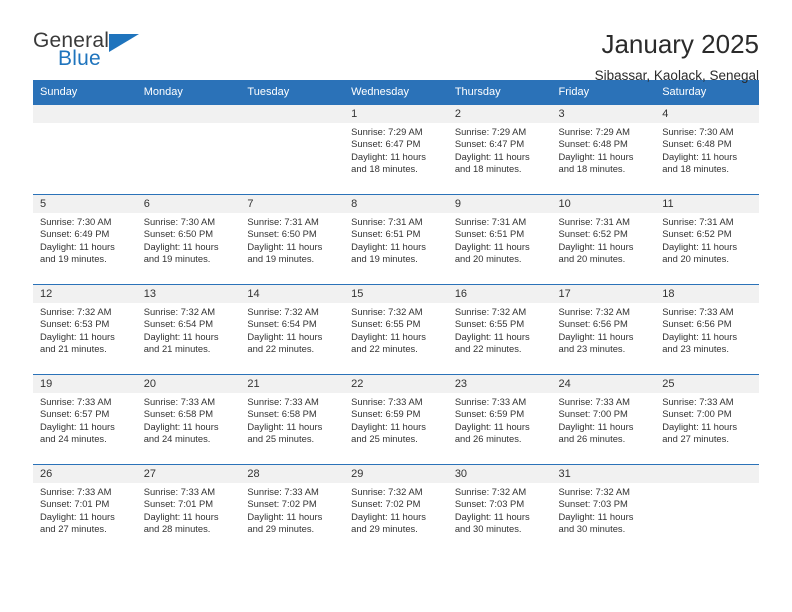 This screenshot has width=792, height=612. Describe the element at coordinates (707, 204) in the screenshot. I see `day-number: 11` at that location.